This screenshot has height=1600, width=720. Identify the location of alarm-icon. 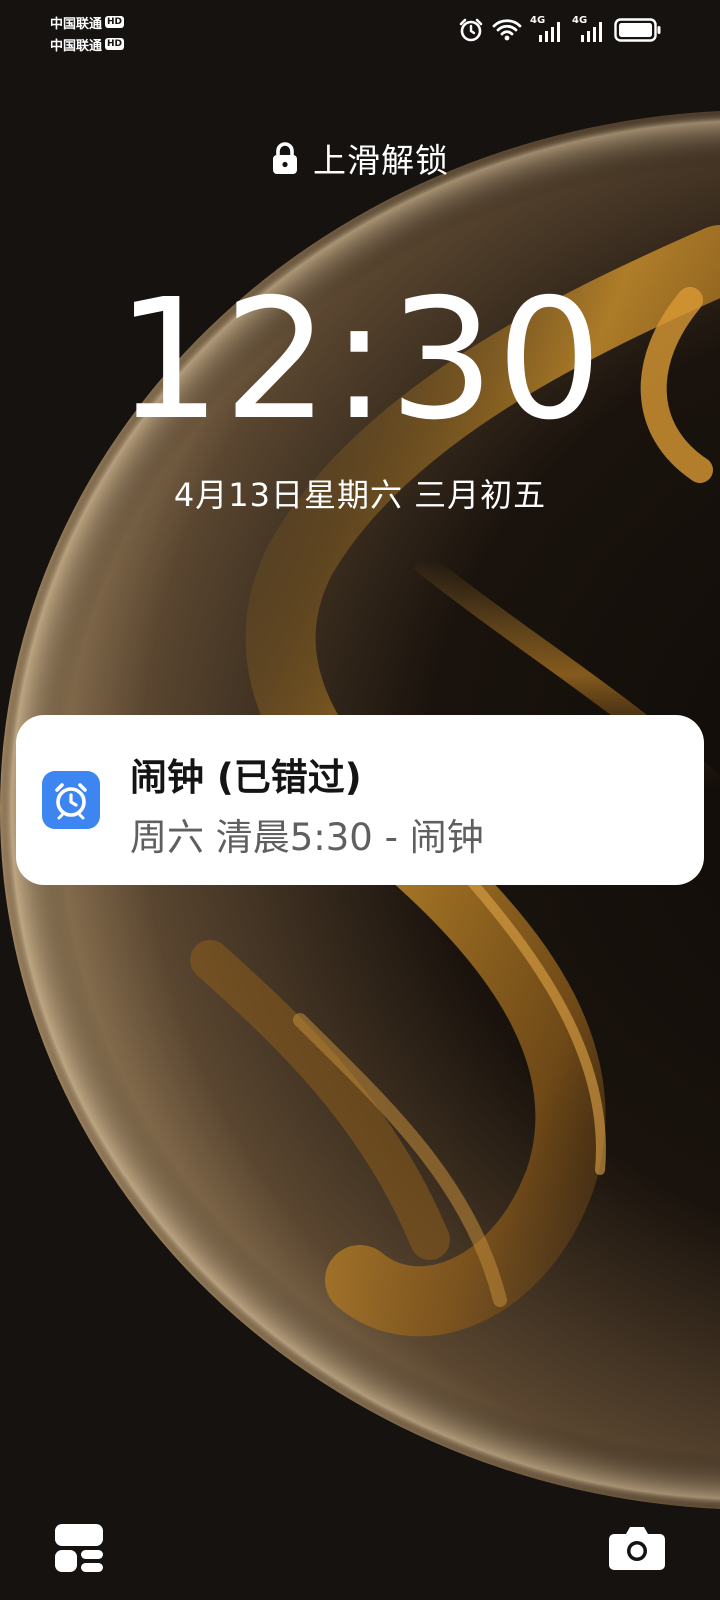
(471, 30).